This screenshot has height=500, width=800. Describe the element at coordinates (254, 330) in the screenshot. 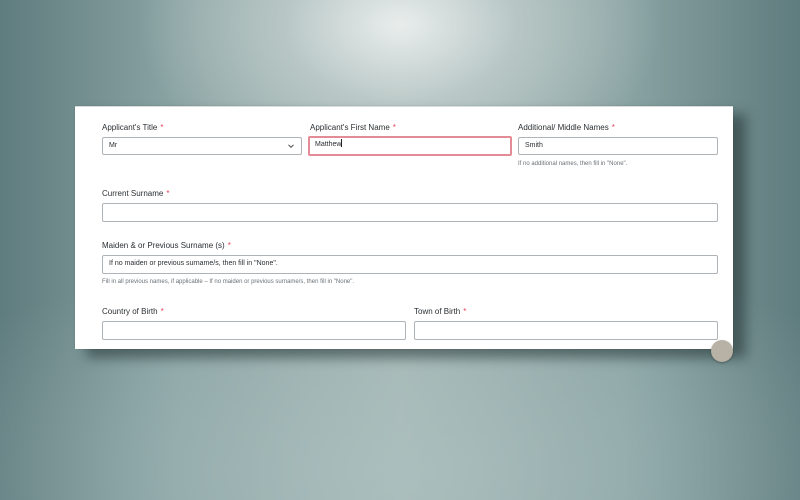

I see `country-of-birth-input` at that location.